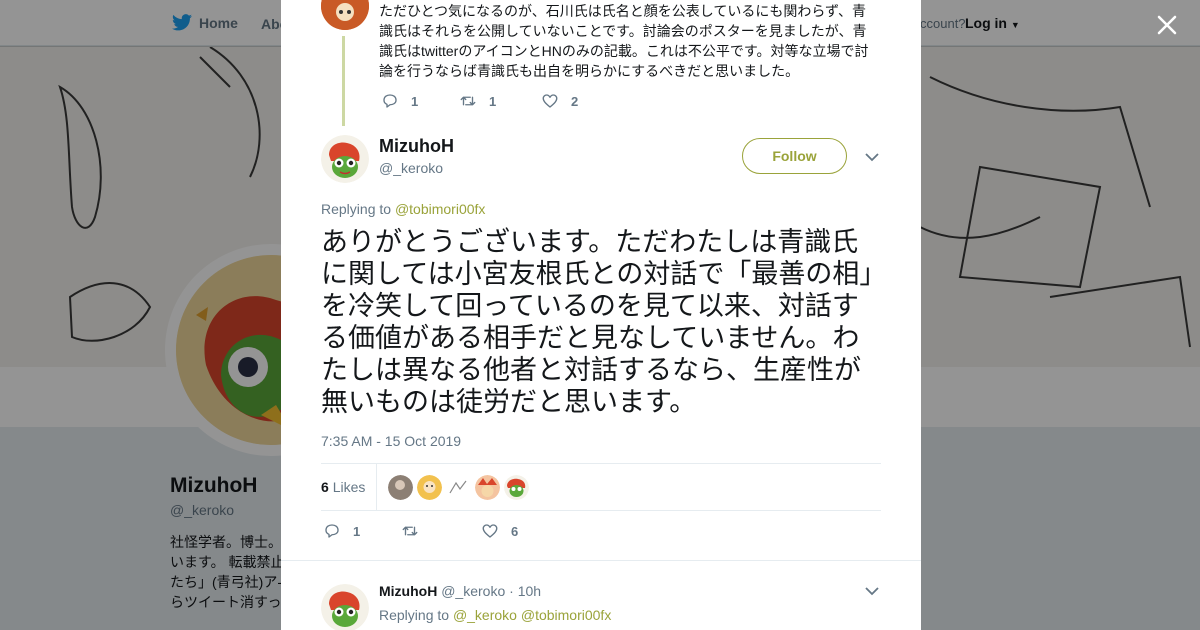 The image size is (1200, 630). I want to click on likes-count-link: 6 Likes, so click(343, 487).